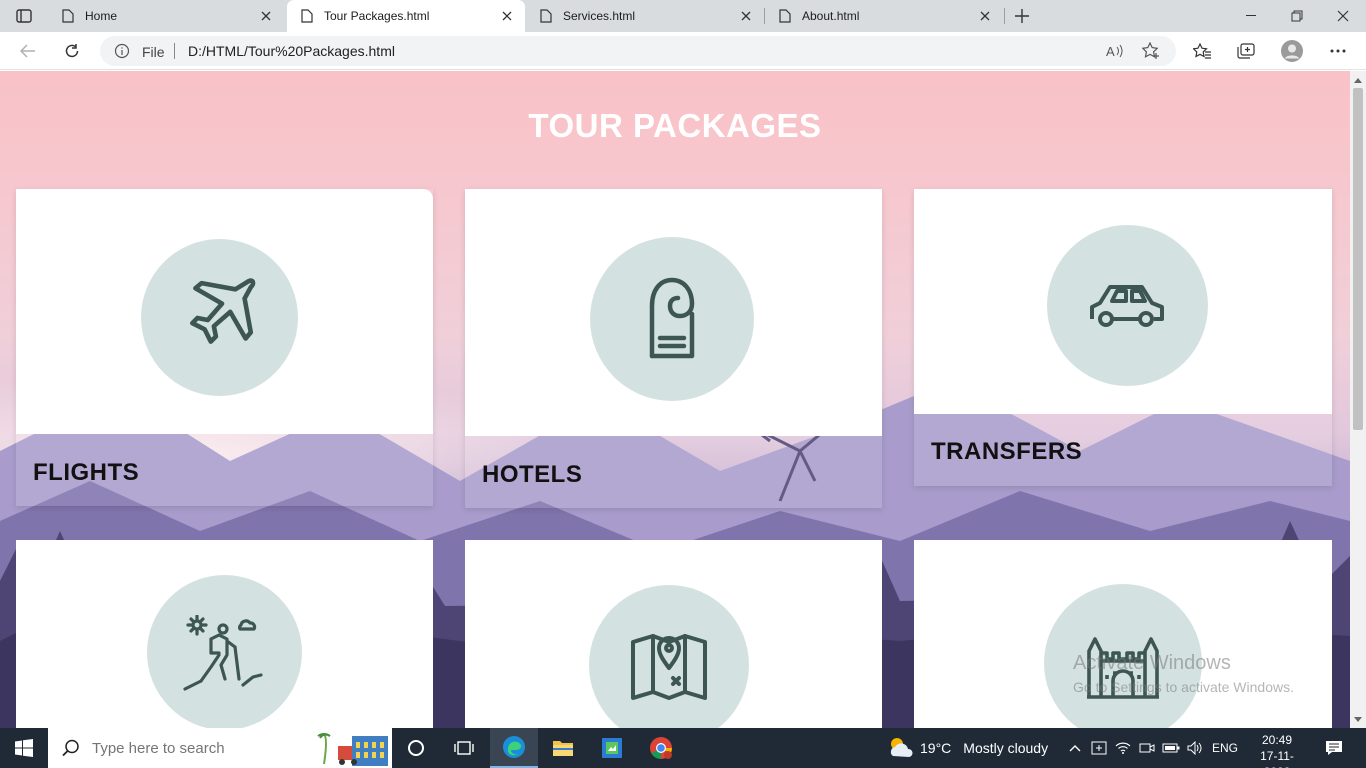 Image resolution: width=1366 pixels, height=768 pixels. I want to click on back-arrow-icon, so click(28, 51).